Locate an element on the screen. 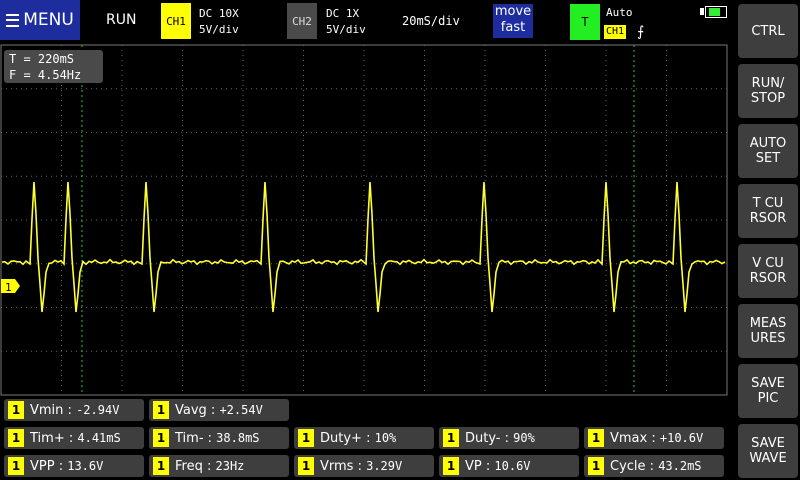 This screenshot has height=480, width=800. run-state: RUN is located at coordinates (121, 20).